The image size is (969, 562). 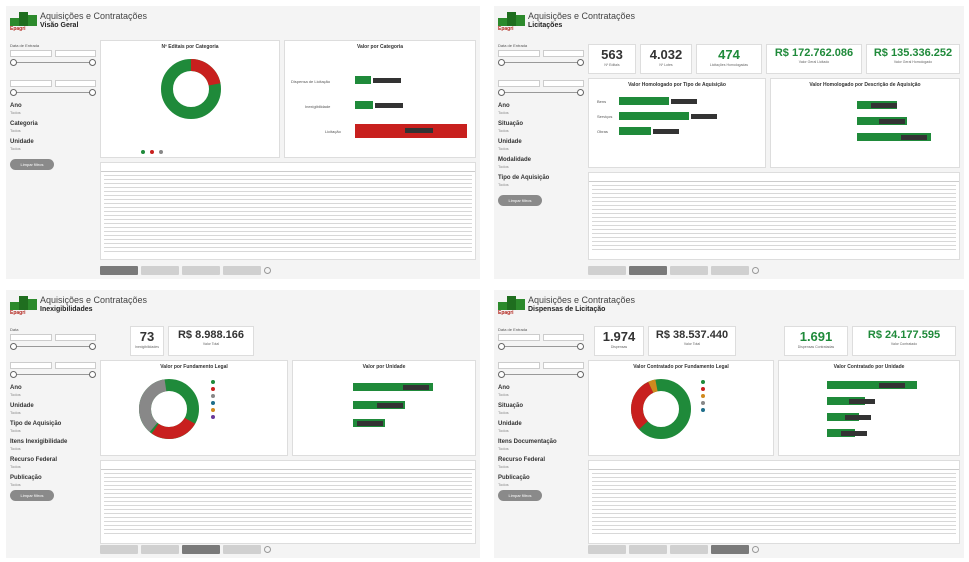 What do you see at coordinates (363, 80) in the screenshot?
I see `bar-dispensa` at bounding box center [363, 80].